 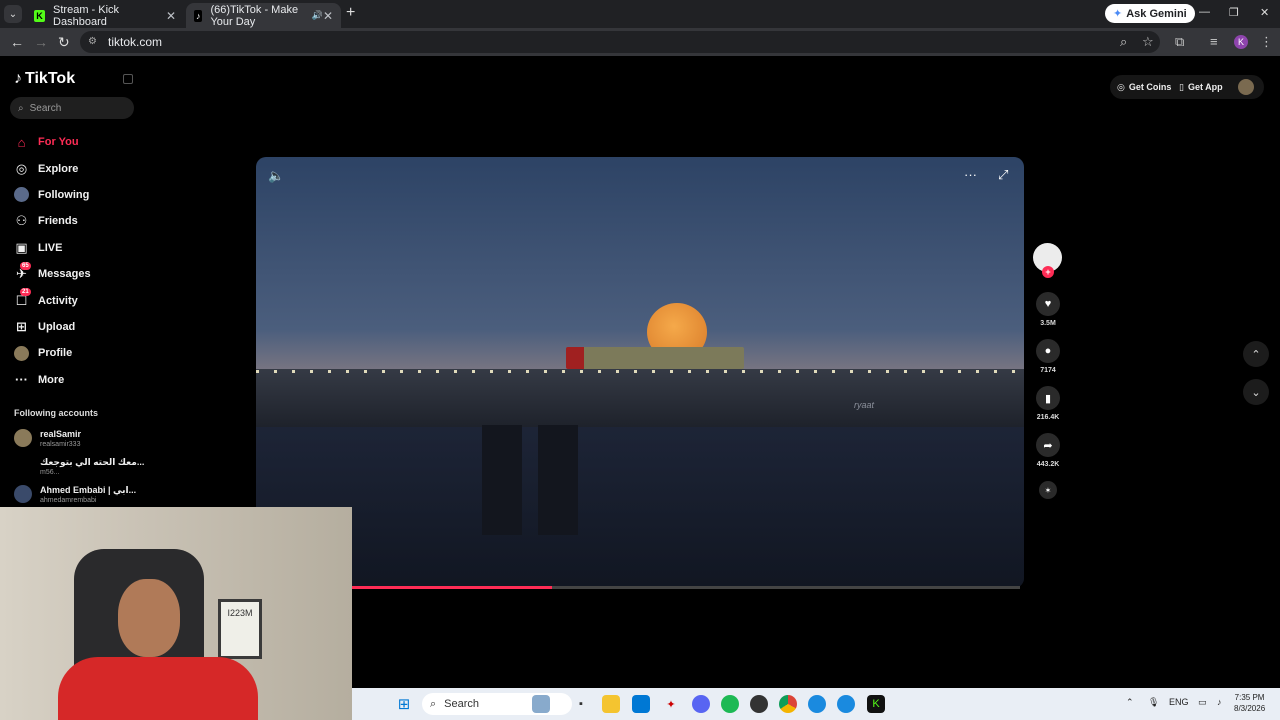 I want to click on following-account: Ahmed Embabi | ابي... ahmedamrembabi, so click(x=75, y=495).